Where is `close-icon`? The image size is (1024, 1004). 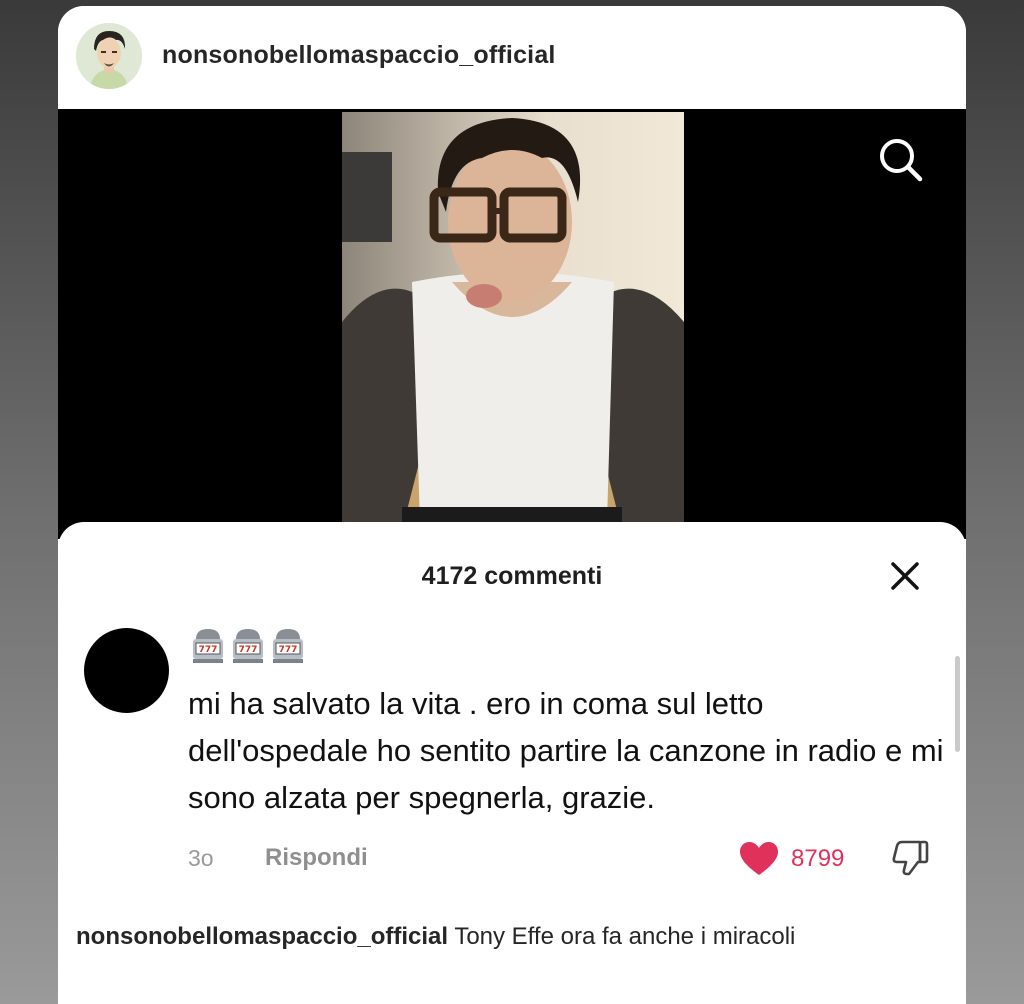
close-icon is located at coordinates (905, 576).